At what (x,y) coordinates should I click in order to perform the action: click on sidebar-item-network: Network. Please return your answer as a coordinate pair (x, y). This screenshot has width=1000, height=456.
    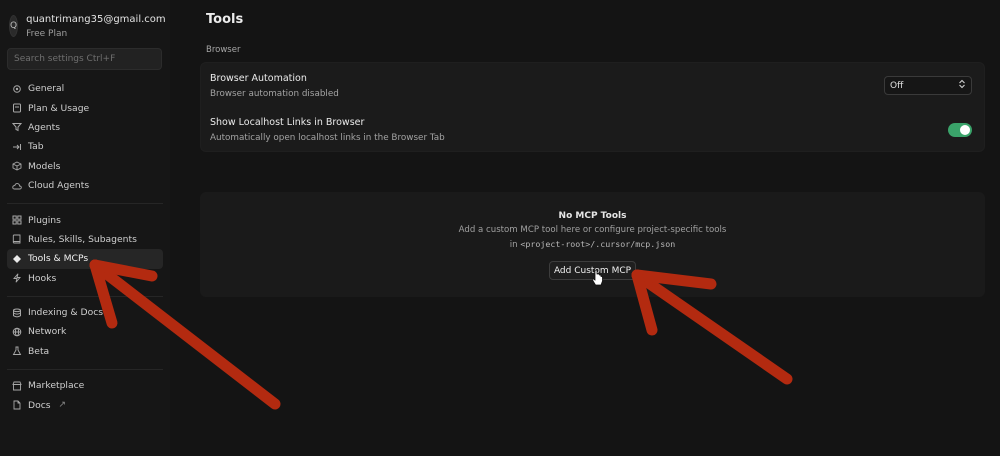
    Looking at the image, I should click on (85, 331).